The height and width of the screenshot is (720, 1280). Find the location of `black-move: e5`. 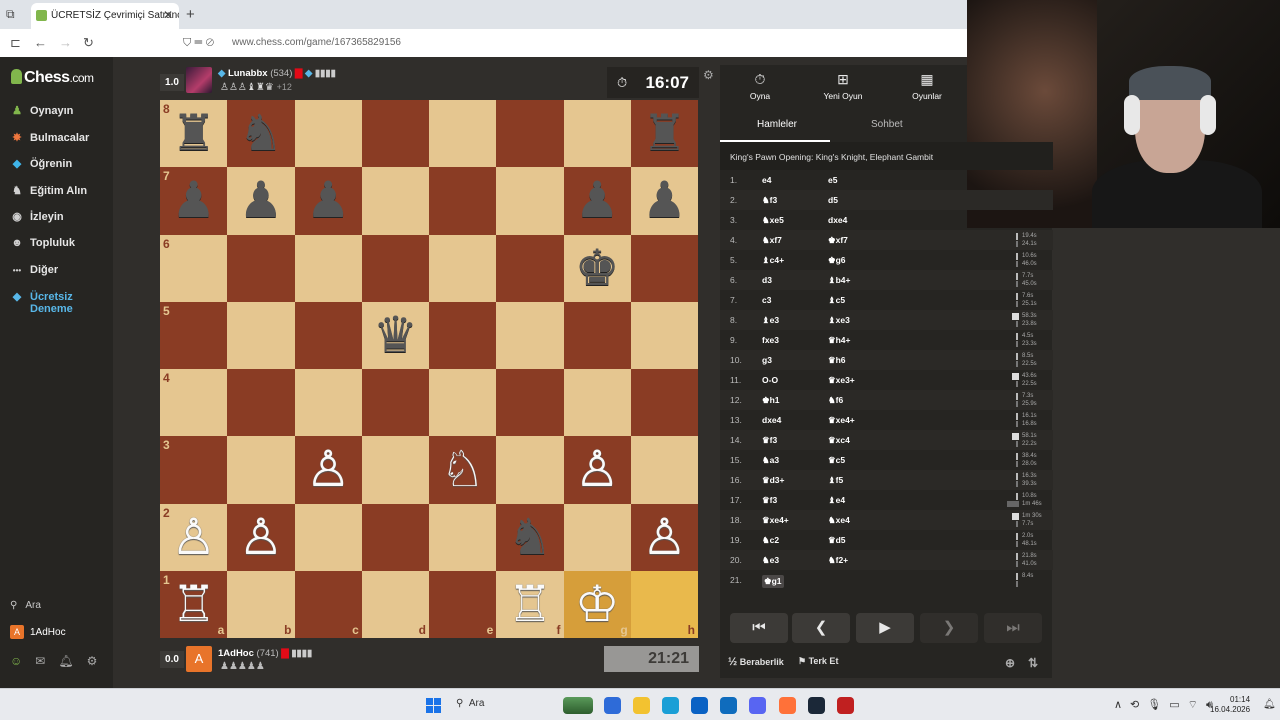

black-move: e5 is located at coordinates (832, 180).